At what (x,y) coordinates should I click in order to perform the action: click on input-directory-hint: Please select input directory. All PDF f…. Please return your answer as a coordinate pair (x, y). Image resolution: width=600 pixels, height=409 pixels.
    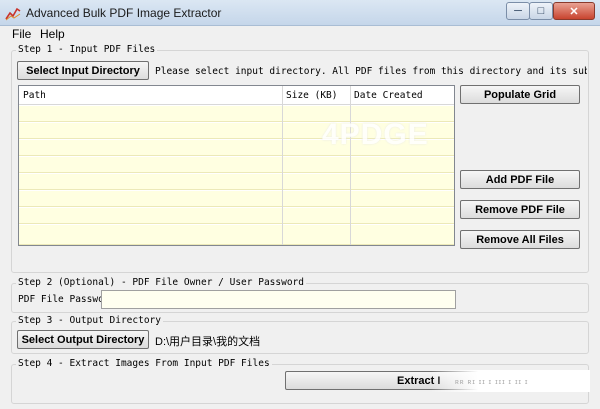
    Looking at the image, I should click on (371, 71).